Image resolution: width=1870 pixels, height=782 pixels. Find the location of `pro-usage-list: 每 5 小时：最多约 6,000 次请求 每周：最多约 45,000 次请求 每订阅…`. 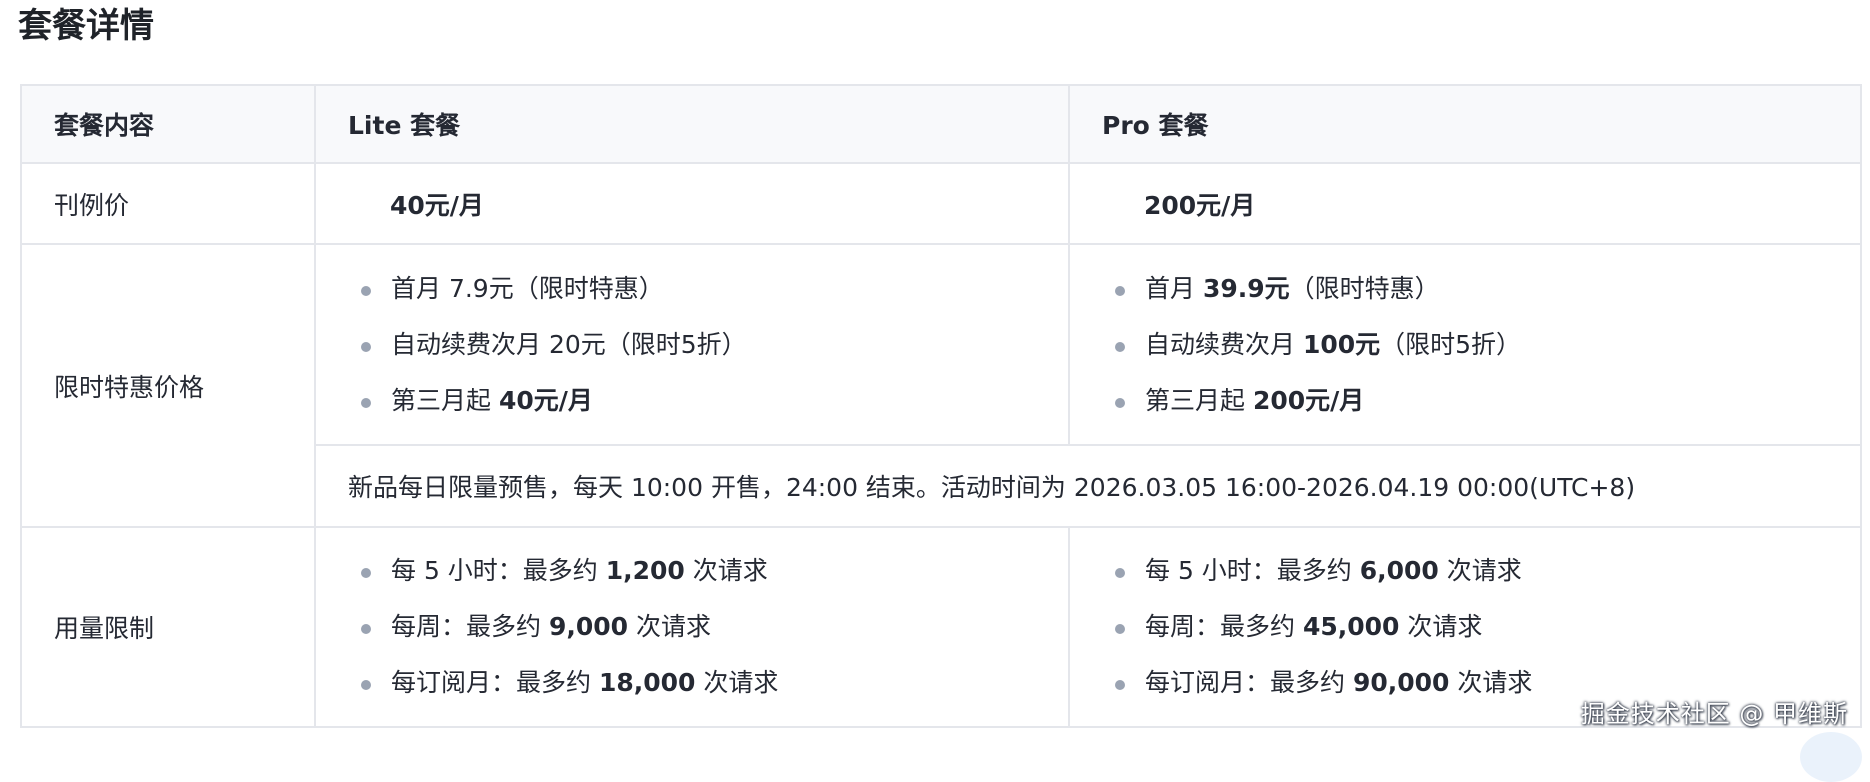

pro-usage-list: 每 5 小时：最多约 6,000 次请求 每周：最多约 45,000 次请求 每订阅… is located at coordinates (1465, 627).